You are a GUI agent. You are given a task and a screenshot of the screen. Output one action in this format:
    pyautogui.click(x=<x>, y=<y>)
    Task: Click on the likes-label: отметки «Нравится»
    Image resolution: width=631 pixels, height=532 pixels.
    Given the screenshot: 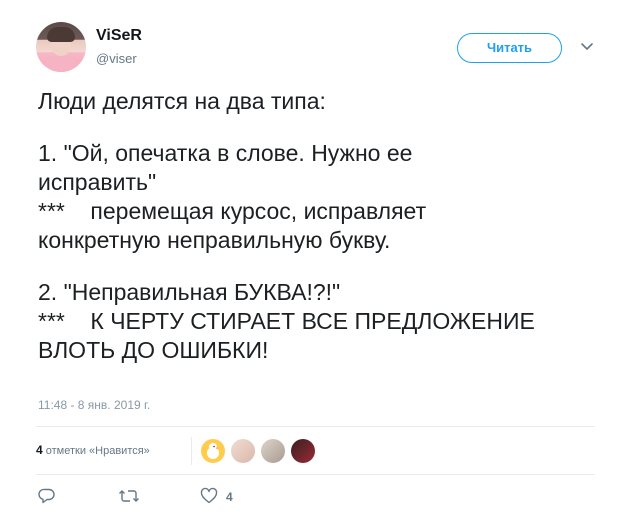 What is the action you would take?
    pyautogui.click(x=97, y=451)
    